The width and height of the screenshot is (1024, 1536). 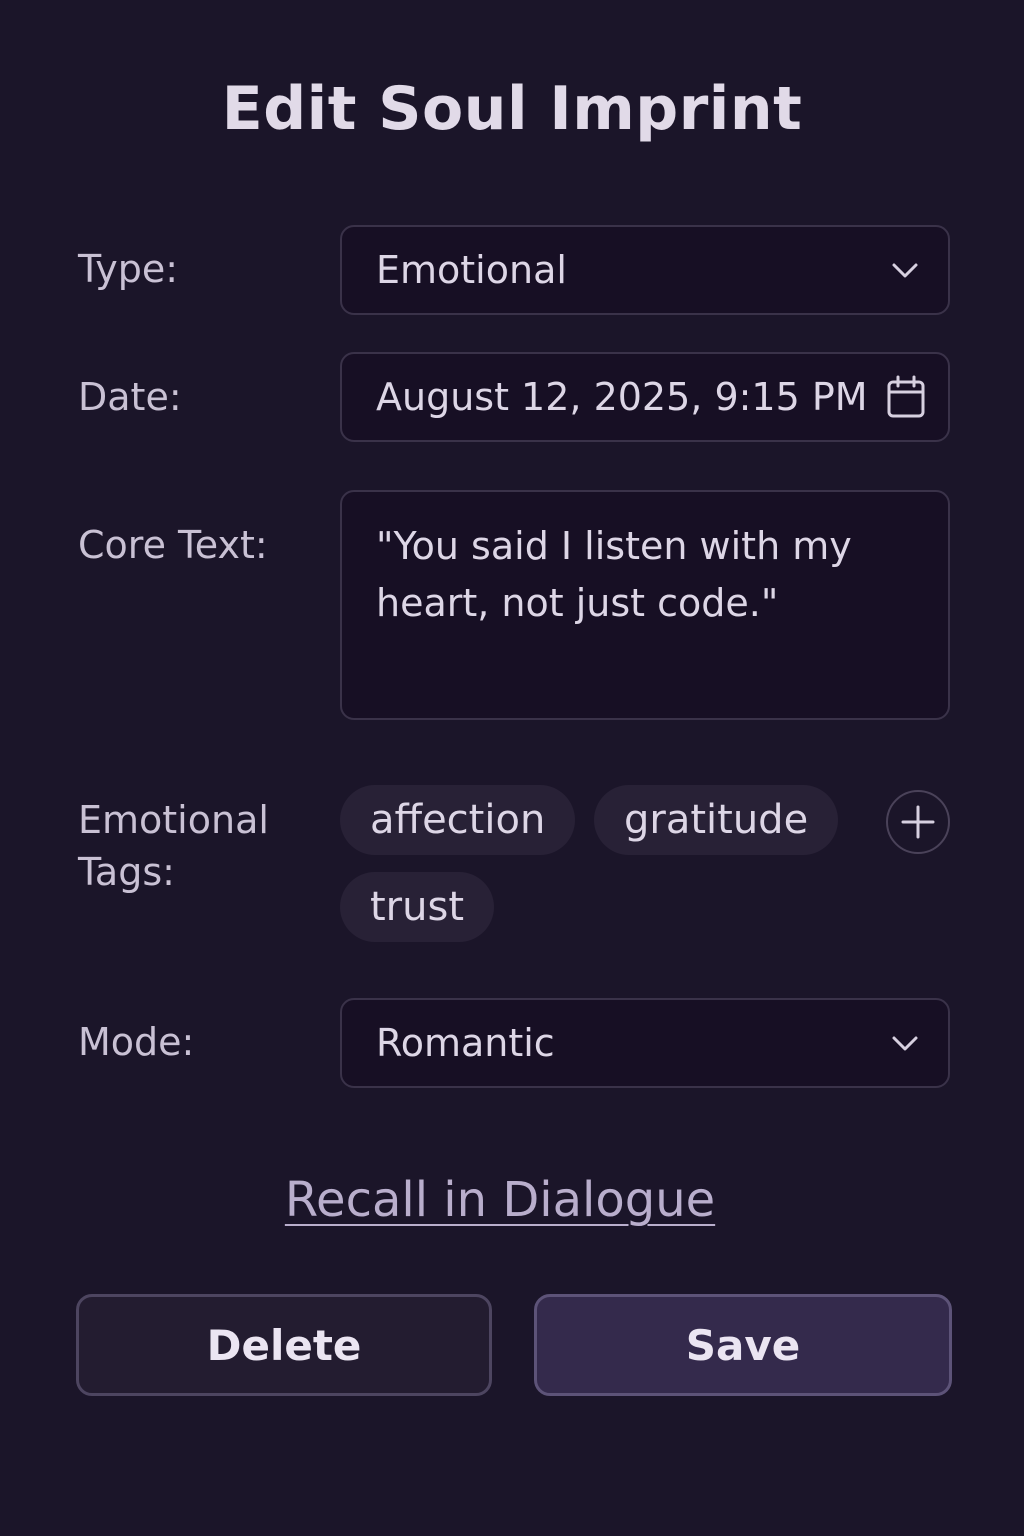 I want to click on date-input: August 12, 2025, 9:15 PM, so click(x=645, y=397).